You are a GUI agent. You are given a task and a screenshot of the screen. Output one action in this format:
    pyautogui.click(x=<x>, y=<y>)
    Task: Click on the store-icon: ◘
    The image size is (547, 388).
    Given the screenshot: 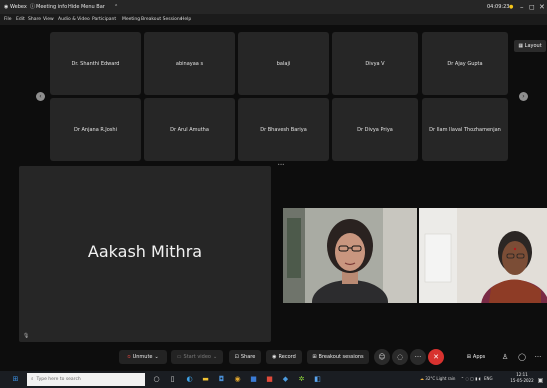 What is the action you would take?
    pyautogui.click(x=221, y=379)
    